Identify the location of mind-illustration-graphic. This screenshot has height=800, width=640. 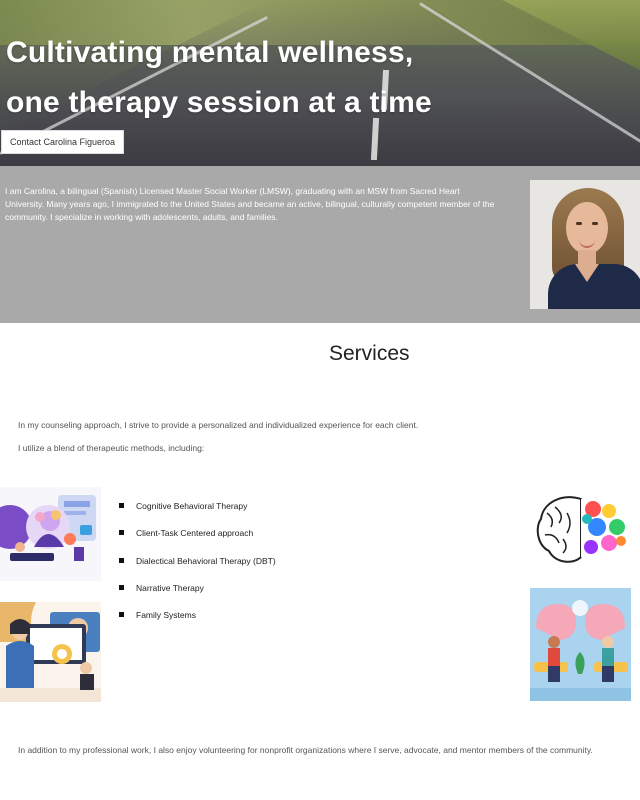
(48, 528).